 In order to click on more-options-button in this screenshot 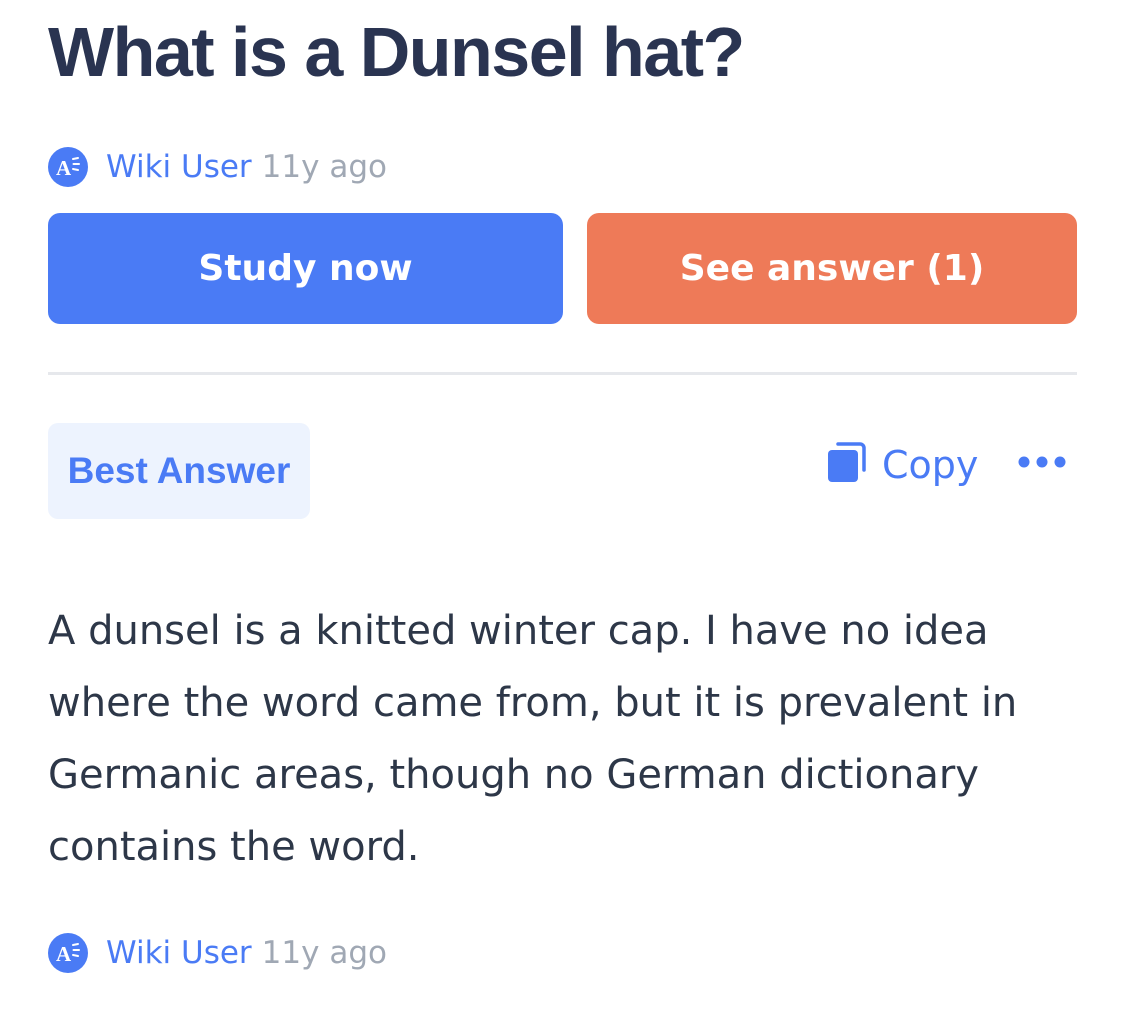, I will do `click(1042, 463)`.